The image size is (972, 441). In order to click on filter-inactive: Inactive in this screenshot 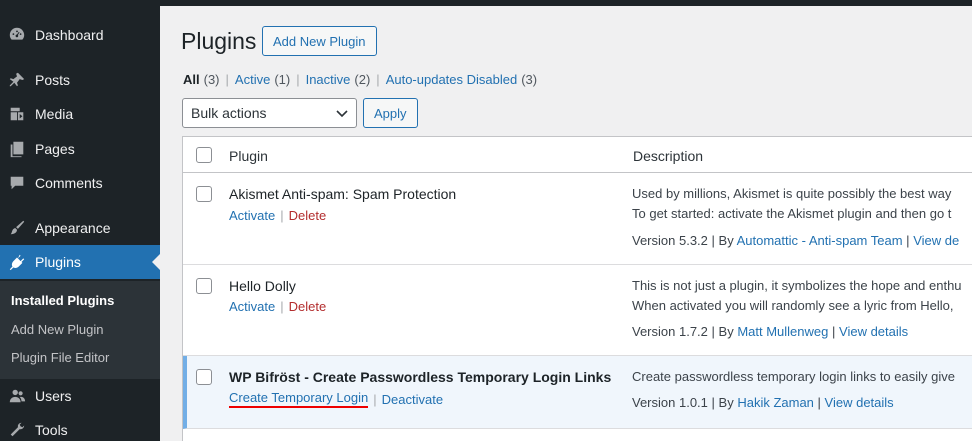, I will do `click(328, 79)`.